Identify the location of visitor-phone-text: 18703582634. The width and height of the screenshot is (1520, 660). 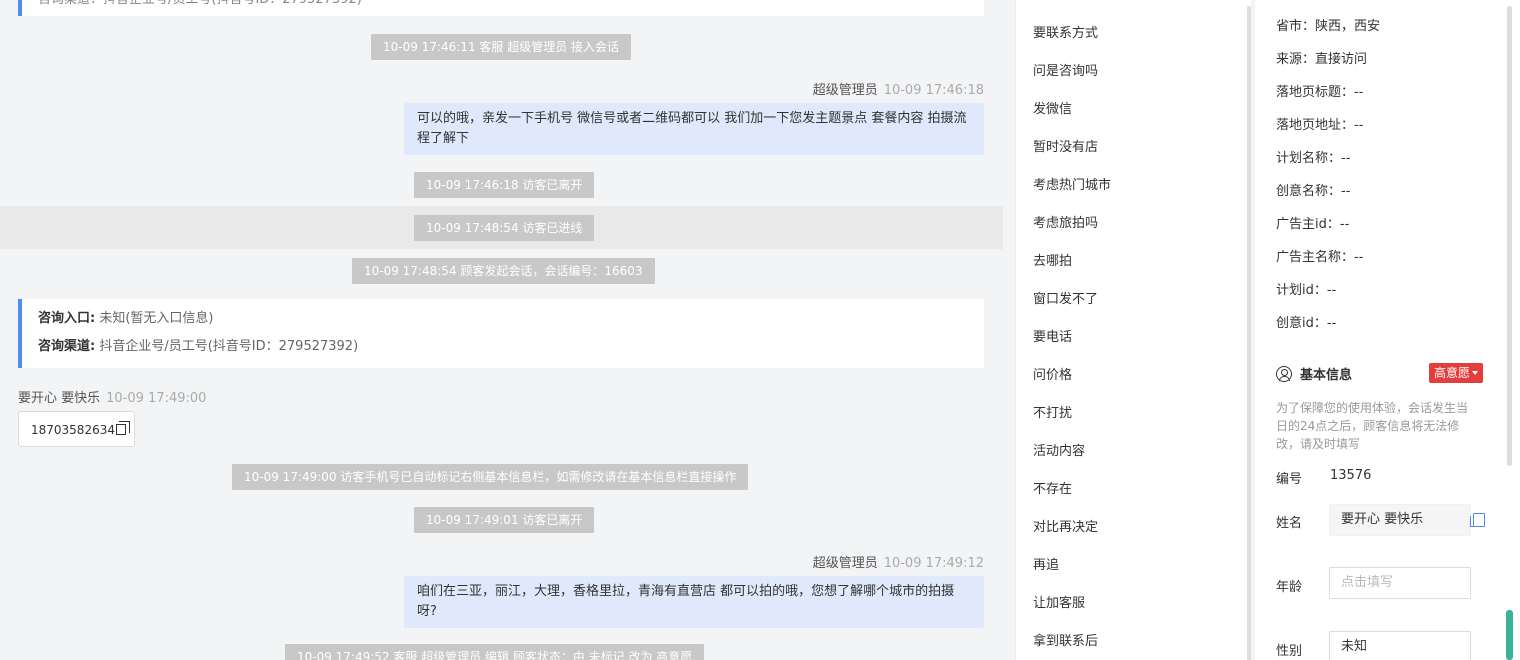
(73, 430).